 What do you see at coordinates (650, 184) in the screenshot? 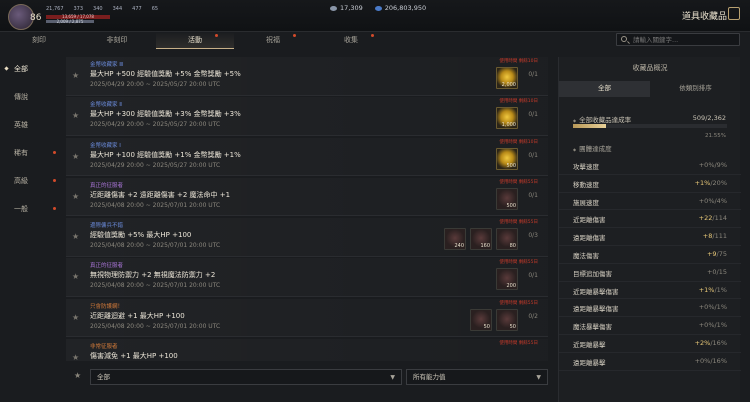
I see `stat-bonus-row: 移動速度 +1%/20%` at bounding box center [650, 184].